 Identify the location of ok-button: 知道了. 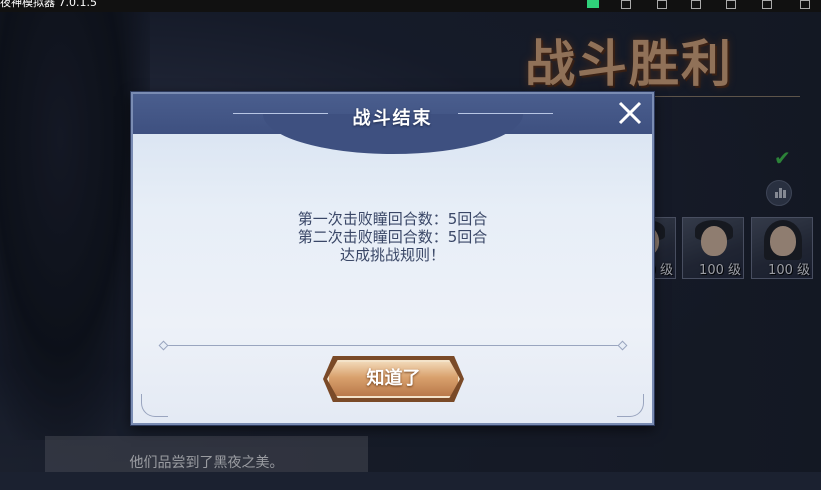
(393, 379).